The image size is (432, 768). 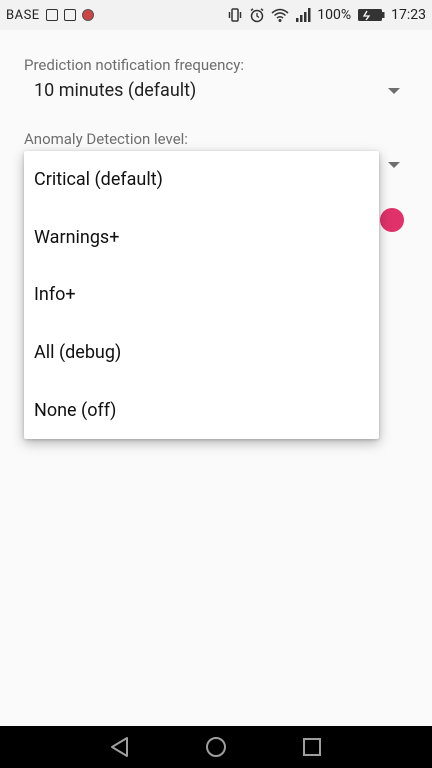 I want to click on carrier-label: BASE, so click(x=23, y=15).